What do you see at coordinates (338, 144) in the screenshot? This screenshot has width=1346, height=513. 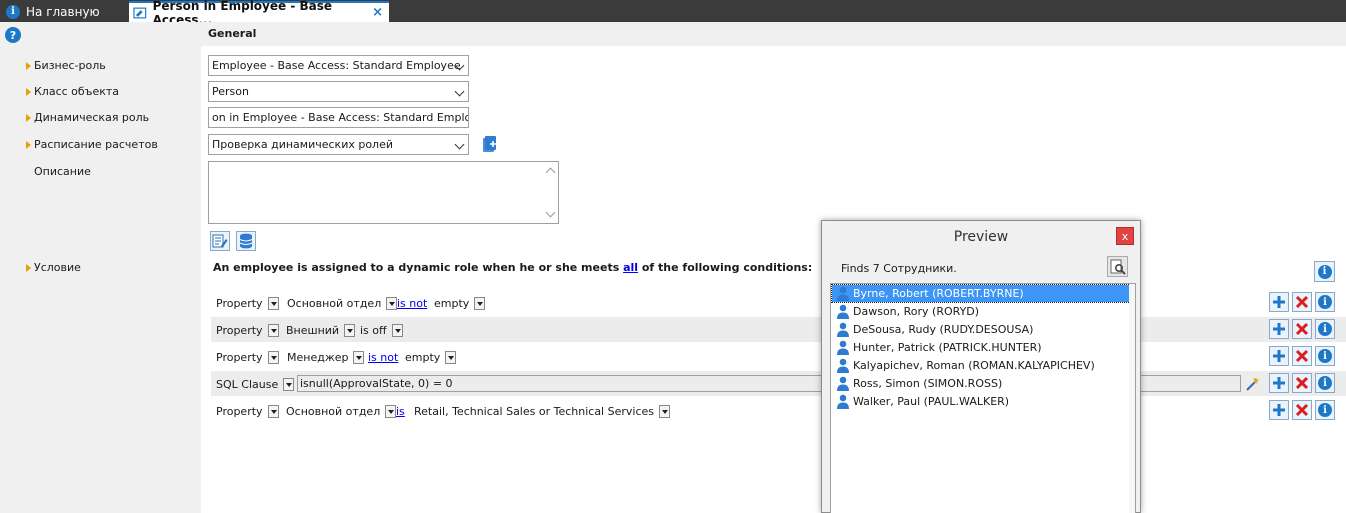 I see `schedule-select: Проверка динамических ролей` at bounding box center [338, 144].